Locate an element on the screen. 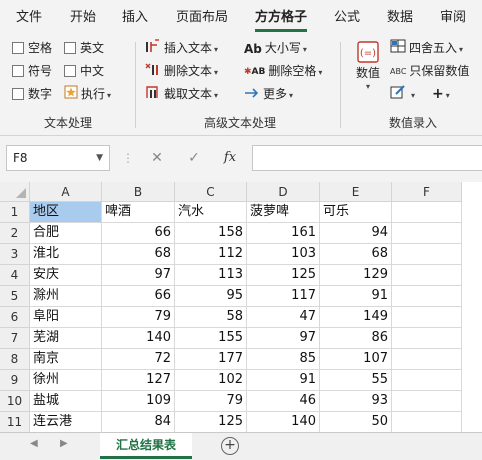 This screenshot has width=482, height=460. table-cell: 103 is located at coordinates (283, 254).